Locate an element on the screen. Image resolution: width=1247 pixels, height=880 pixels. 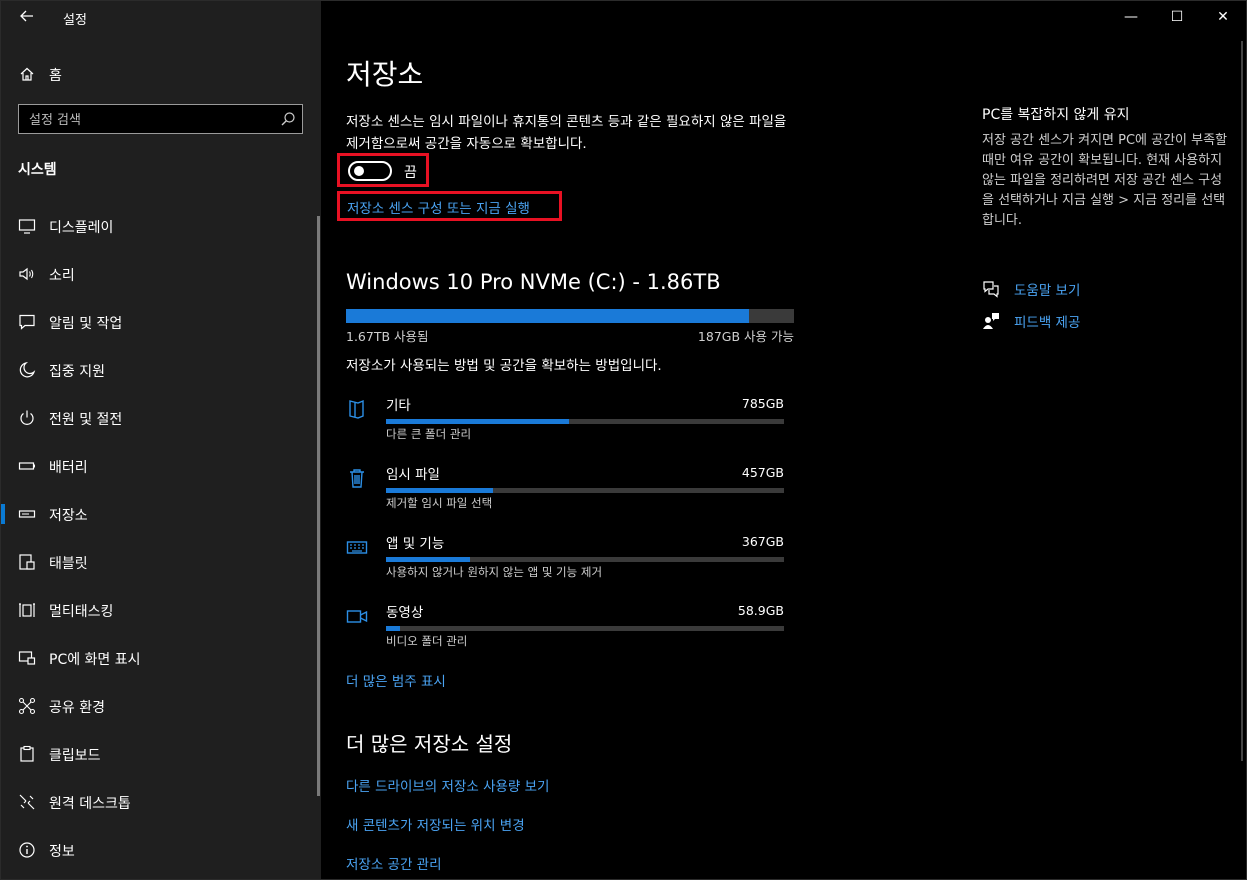
sidebar-item-focus-assist: 집중 지원 is located at coordinates (159, 370).